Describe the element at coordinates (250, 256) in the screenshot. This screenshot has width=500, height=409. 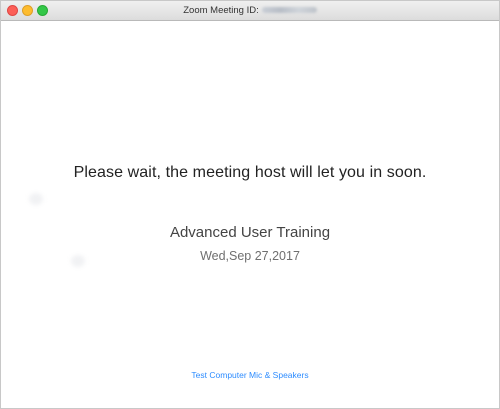
I see `meeting-date: Wed,Sep 27,2017` at that location.